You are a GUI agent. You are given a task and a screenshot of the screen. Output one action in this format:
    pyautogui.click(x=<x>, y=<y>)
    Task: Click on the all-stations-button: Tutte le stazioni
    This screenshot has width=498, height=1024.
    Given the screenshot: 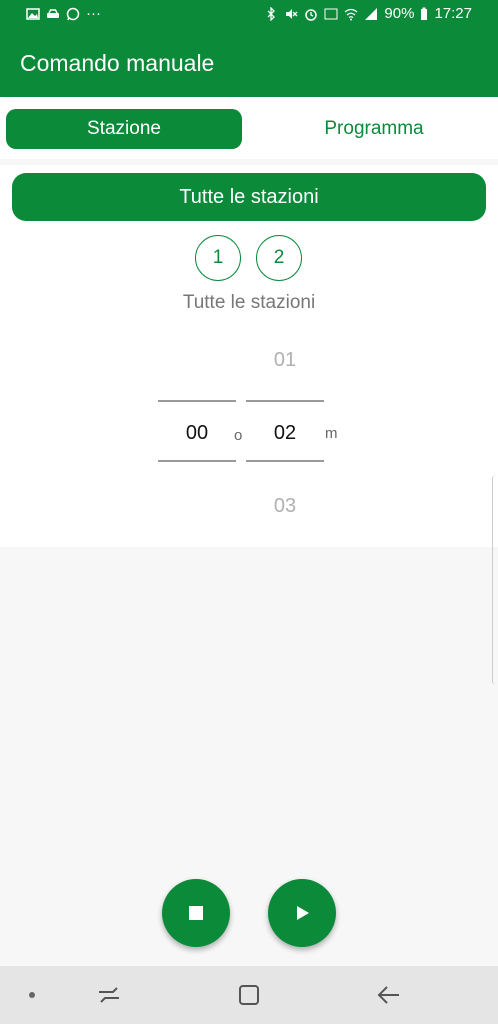 What is the action you would take?
    pyautogui.click(x=249, y=197)
    